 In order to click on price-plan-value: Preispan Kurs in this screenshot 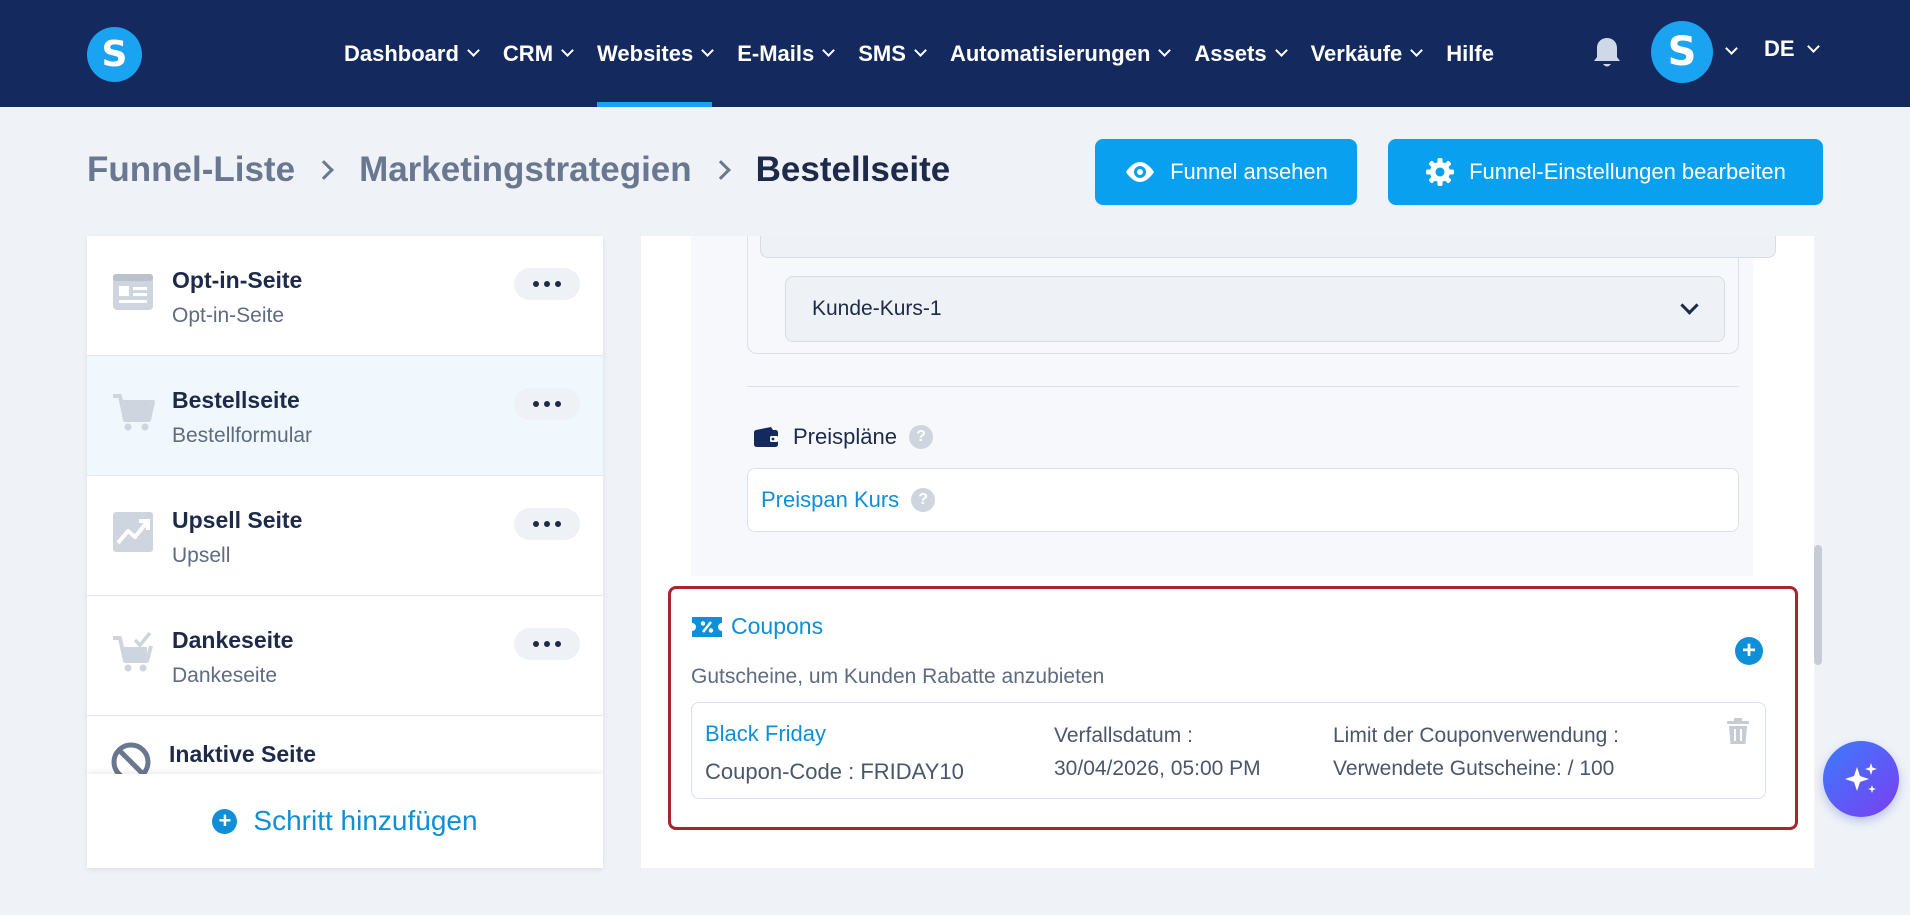, I will do `click(830, 500)`.